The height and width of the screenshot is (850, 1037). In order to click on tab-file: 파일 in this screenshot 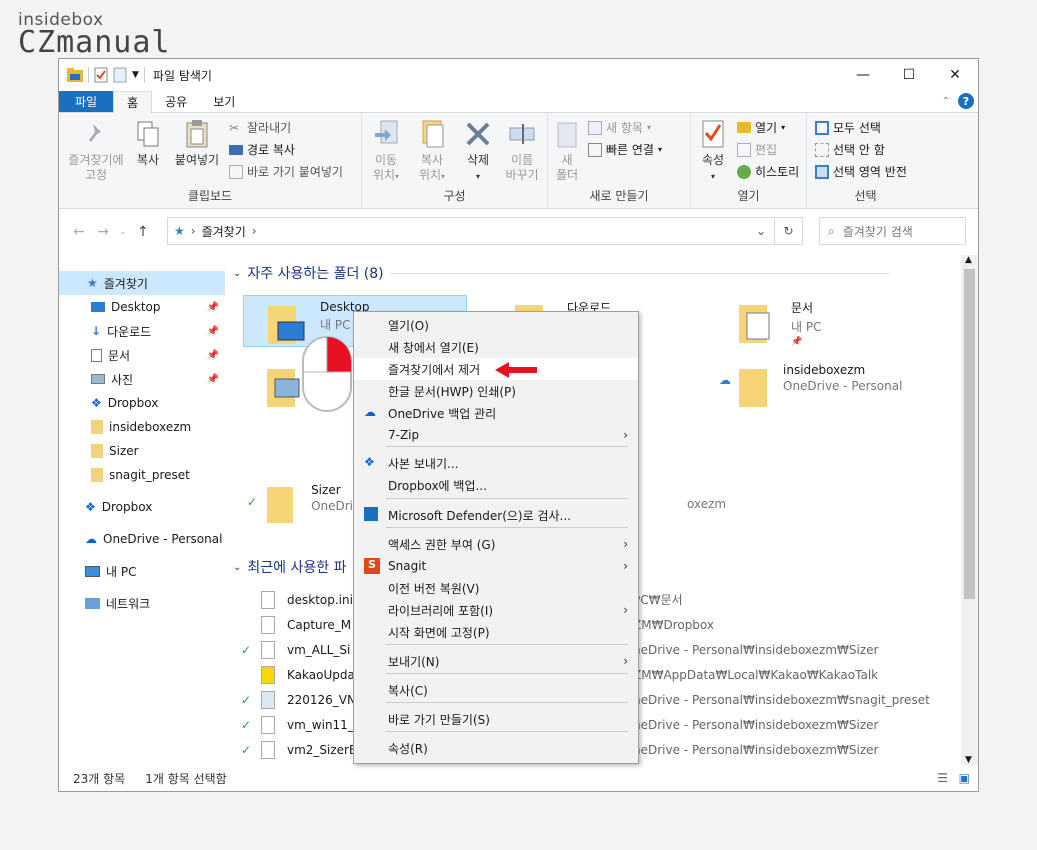, I will do `click(86, 101)`.